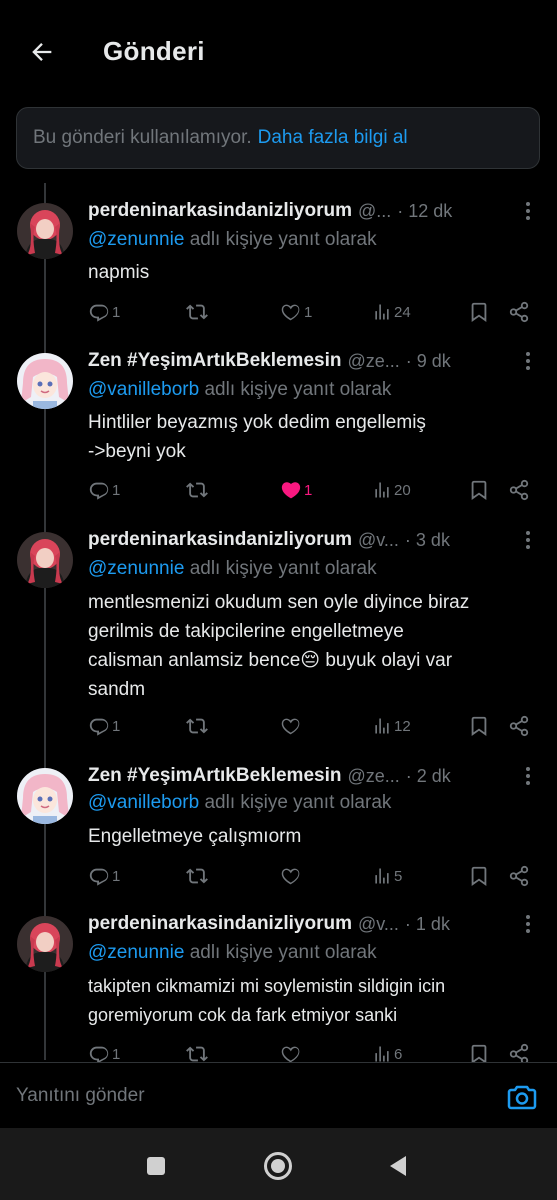 The height and width of the screenshot is (1200, 557). I want to click on timestamp: · 9 dk, so click(428, 361).